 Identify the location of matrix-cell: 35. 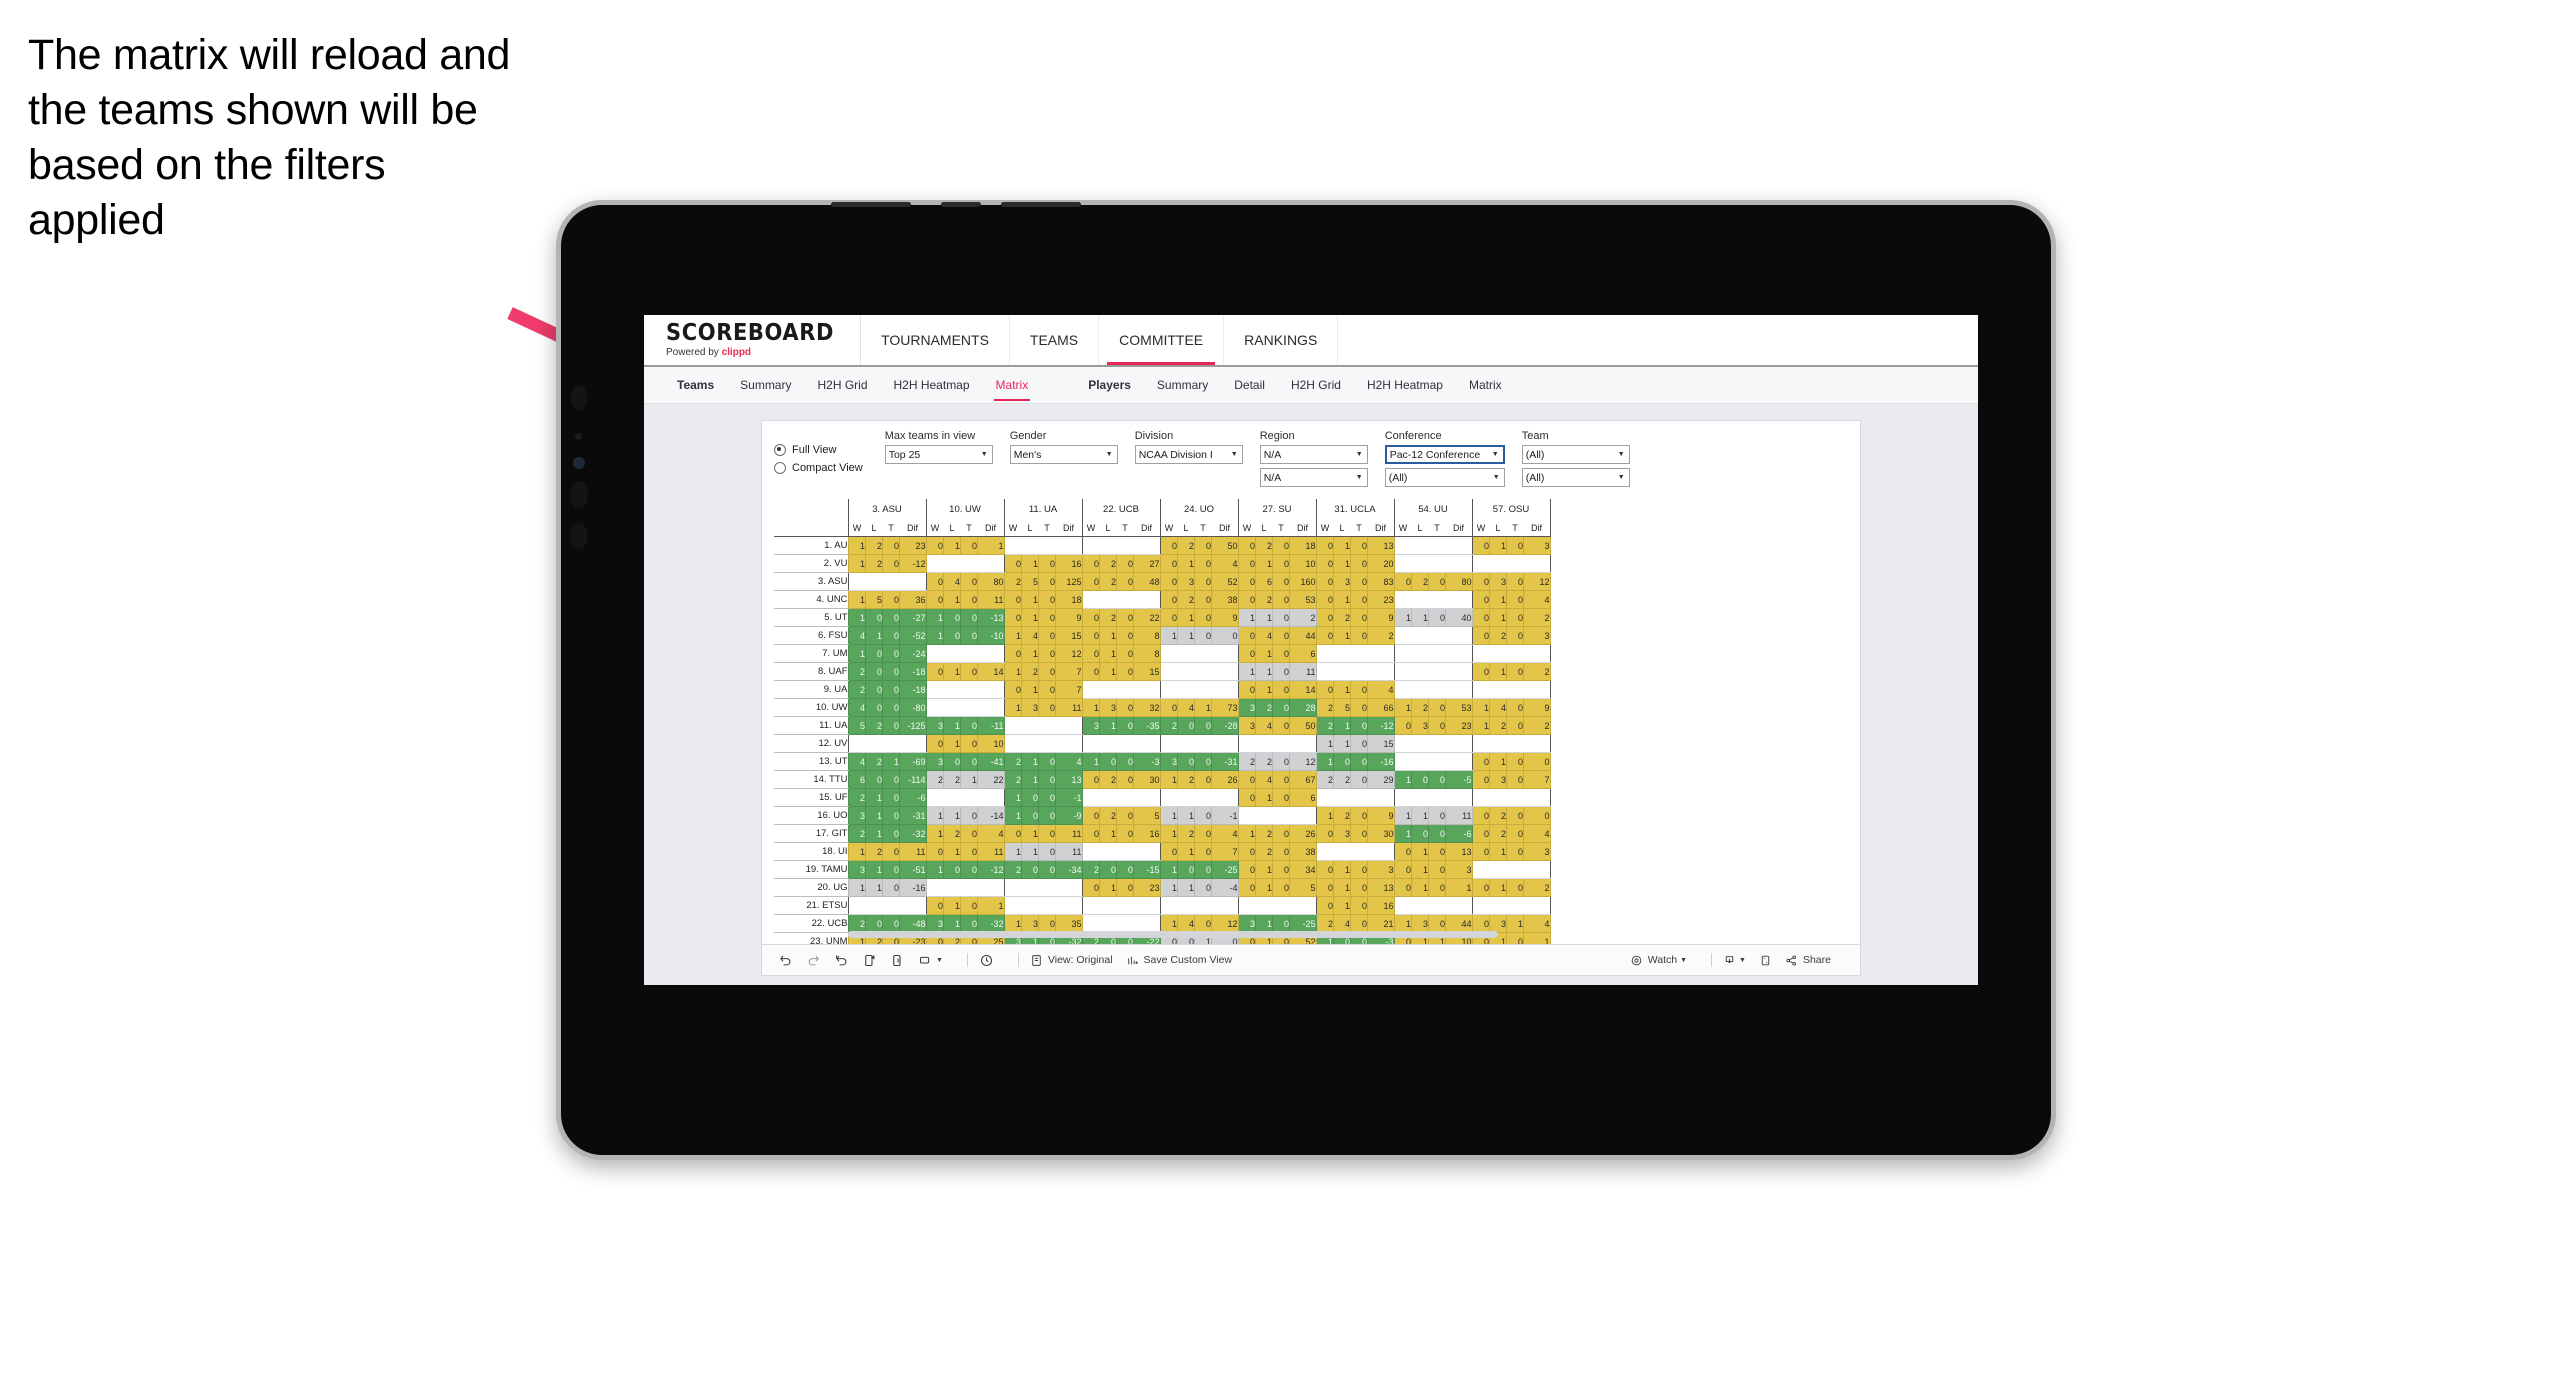
(1069, 924).